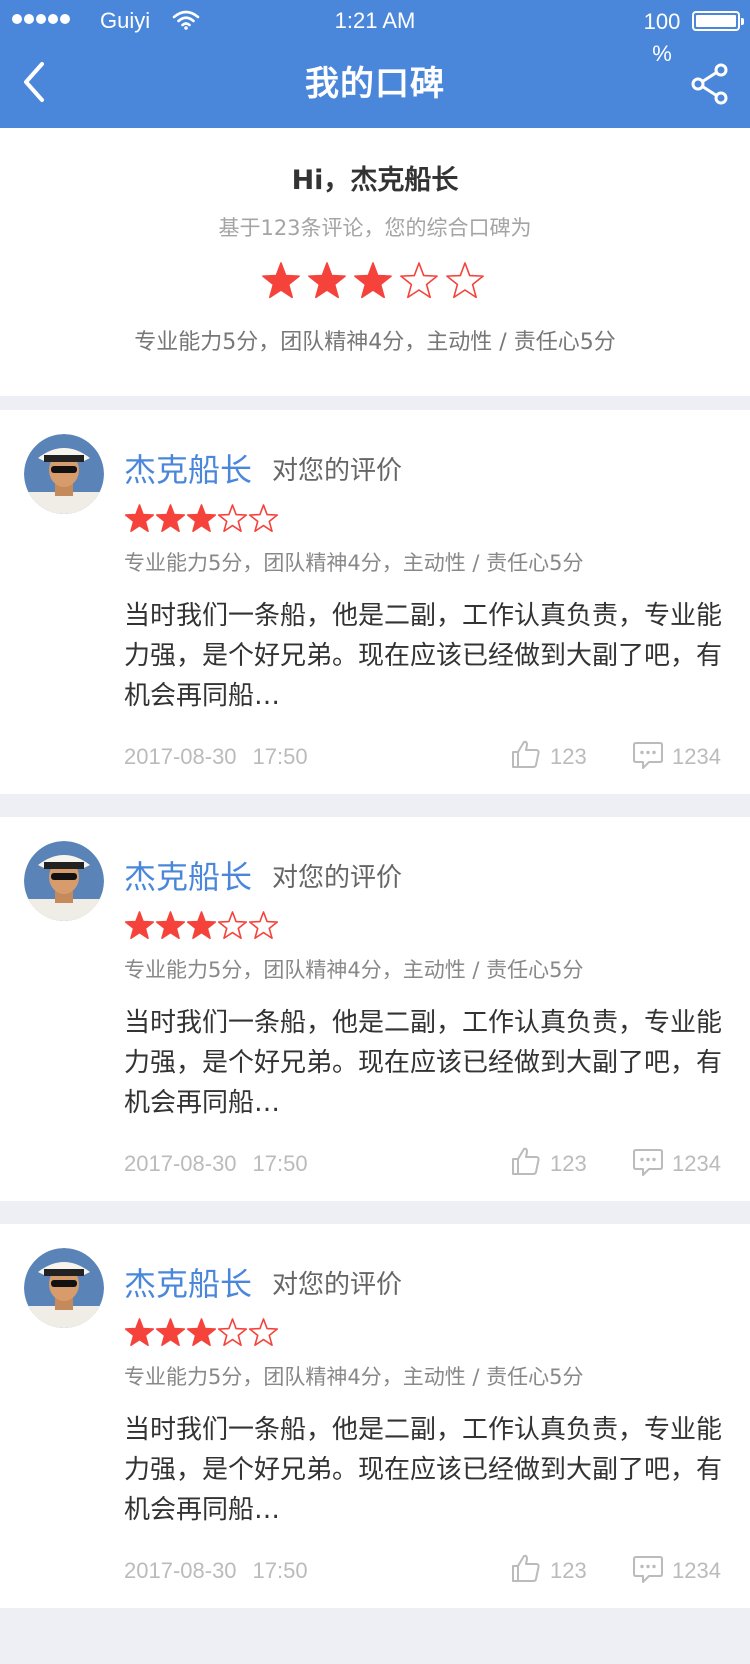 Image resolution: width=750 pixels, height=1664 pixels. Describe the element at coordinates (375, 180) in the screenshot. I see `greeting: Hi，杰克船长` at that location.